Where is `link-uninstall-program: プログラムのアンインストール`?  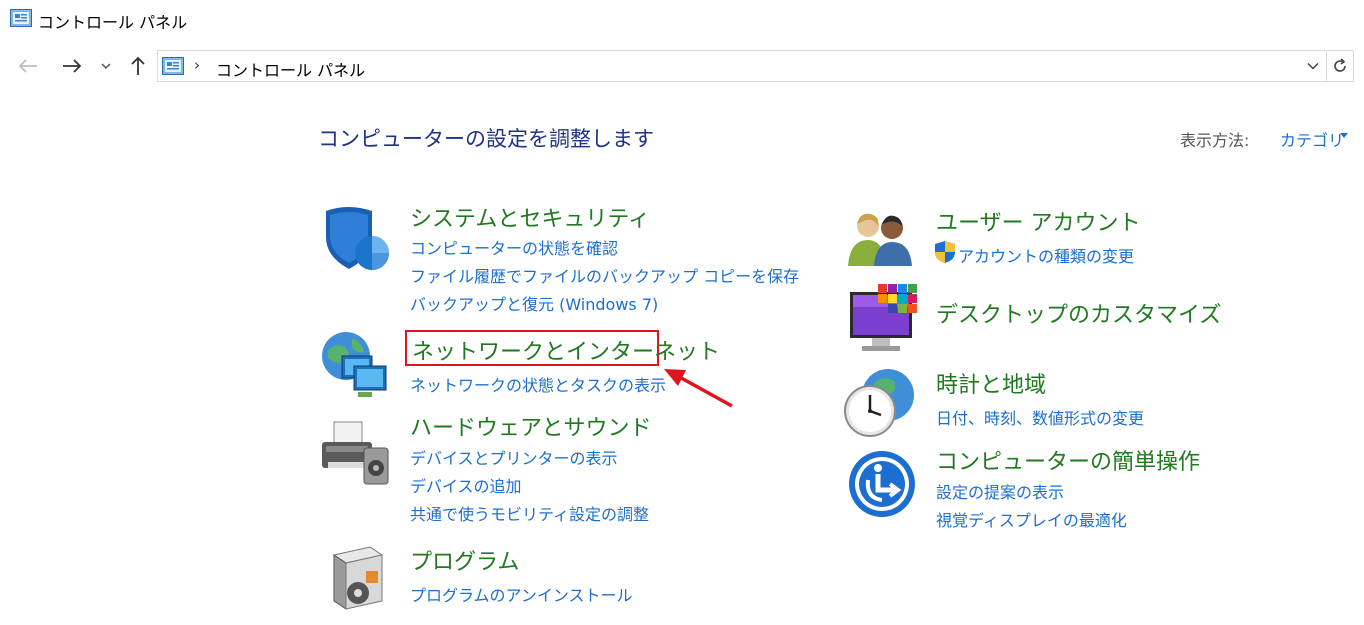
link-uninstall-program: プログラムのアンインストール is located at coordinates (521, 594).